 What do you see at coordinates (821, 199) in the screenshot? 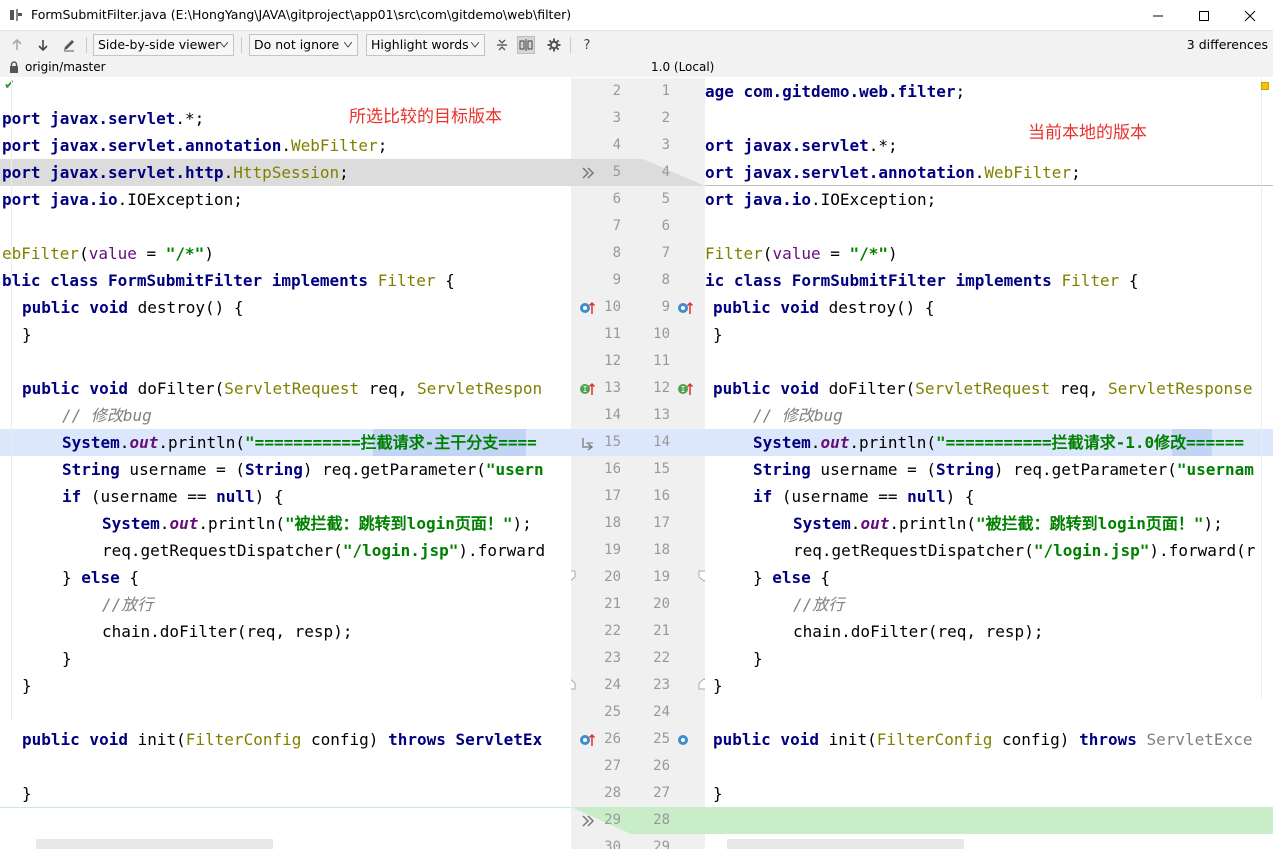
I see `code-line: ort java.io.IOException;` at bounding box center [821, 199].